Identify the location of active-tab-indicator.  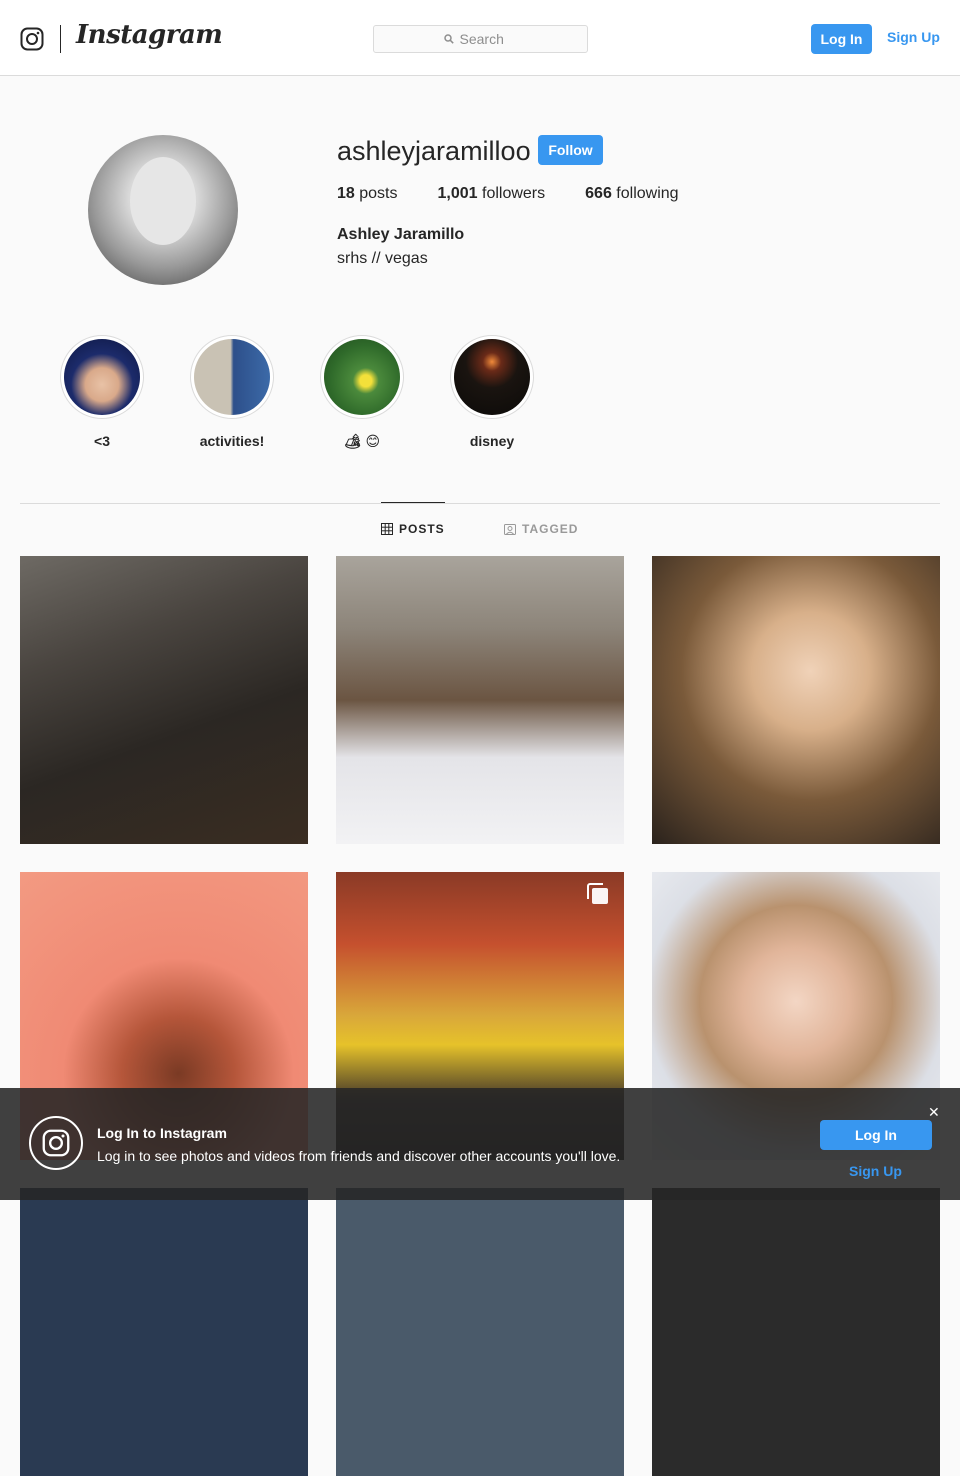
(413, 502).